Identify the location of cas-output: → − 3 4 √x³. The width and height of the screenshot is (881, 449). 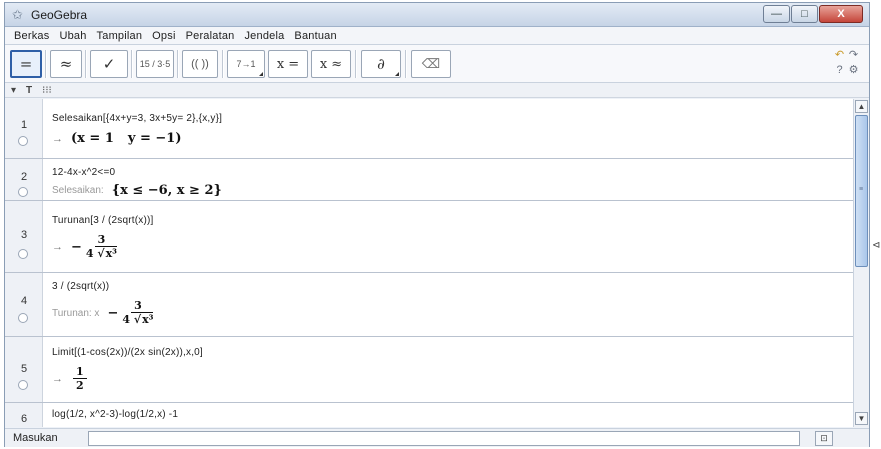
(85, 246).